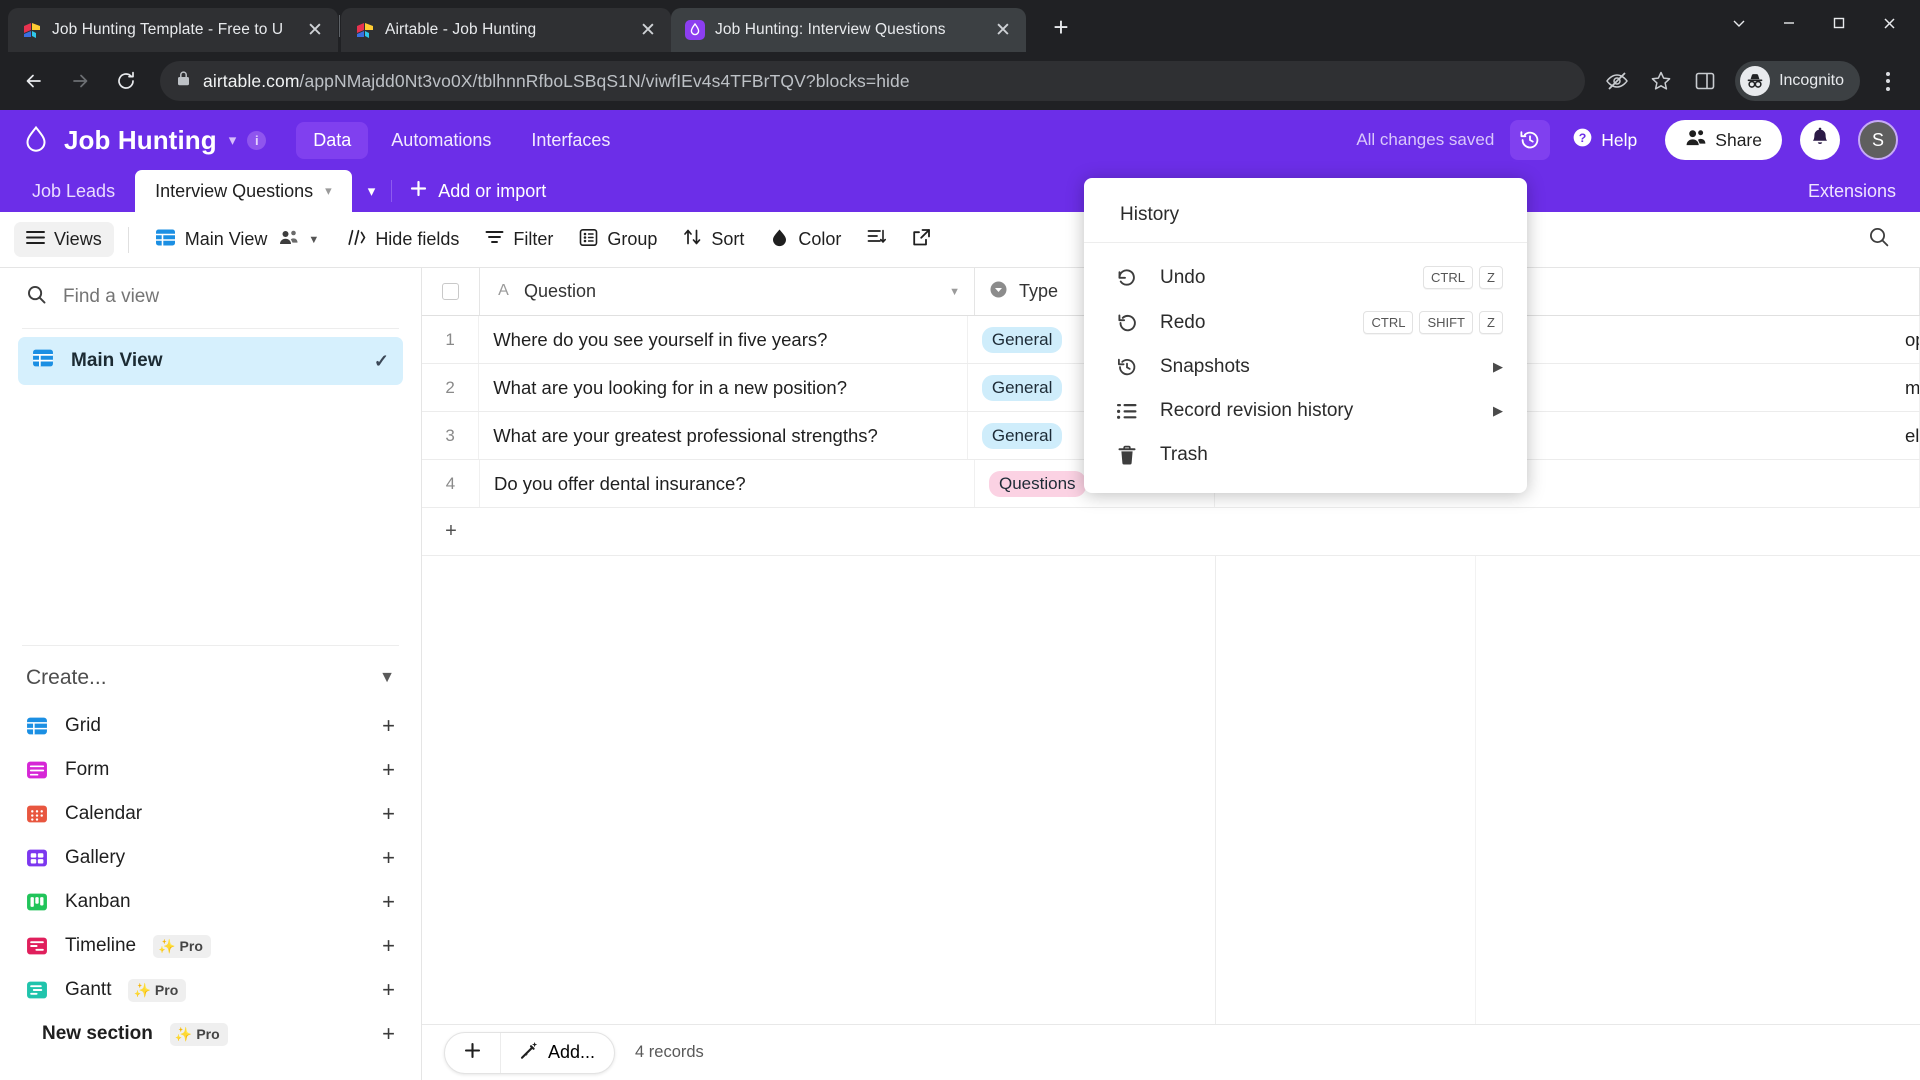 The height and width of the screenshot is (1080, 1920). Describe the element at coordinates (1604, 140) in the screenshot. I see `help-button: ? Help` at that location.